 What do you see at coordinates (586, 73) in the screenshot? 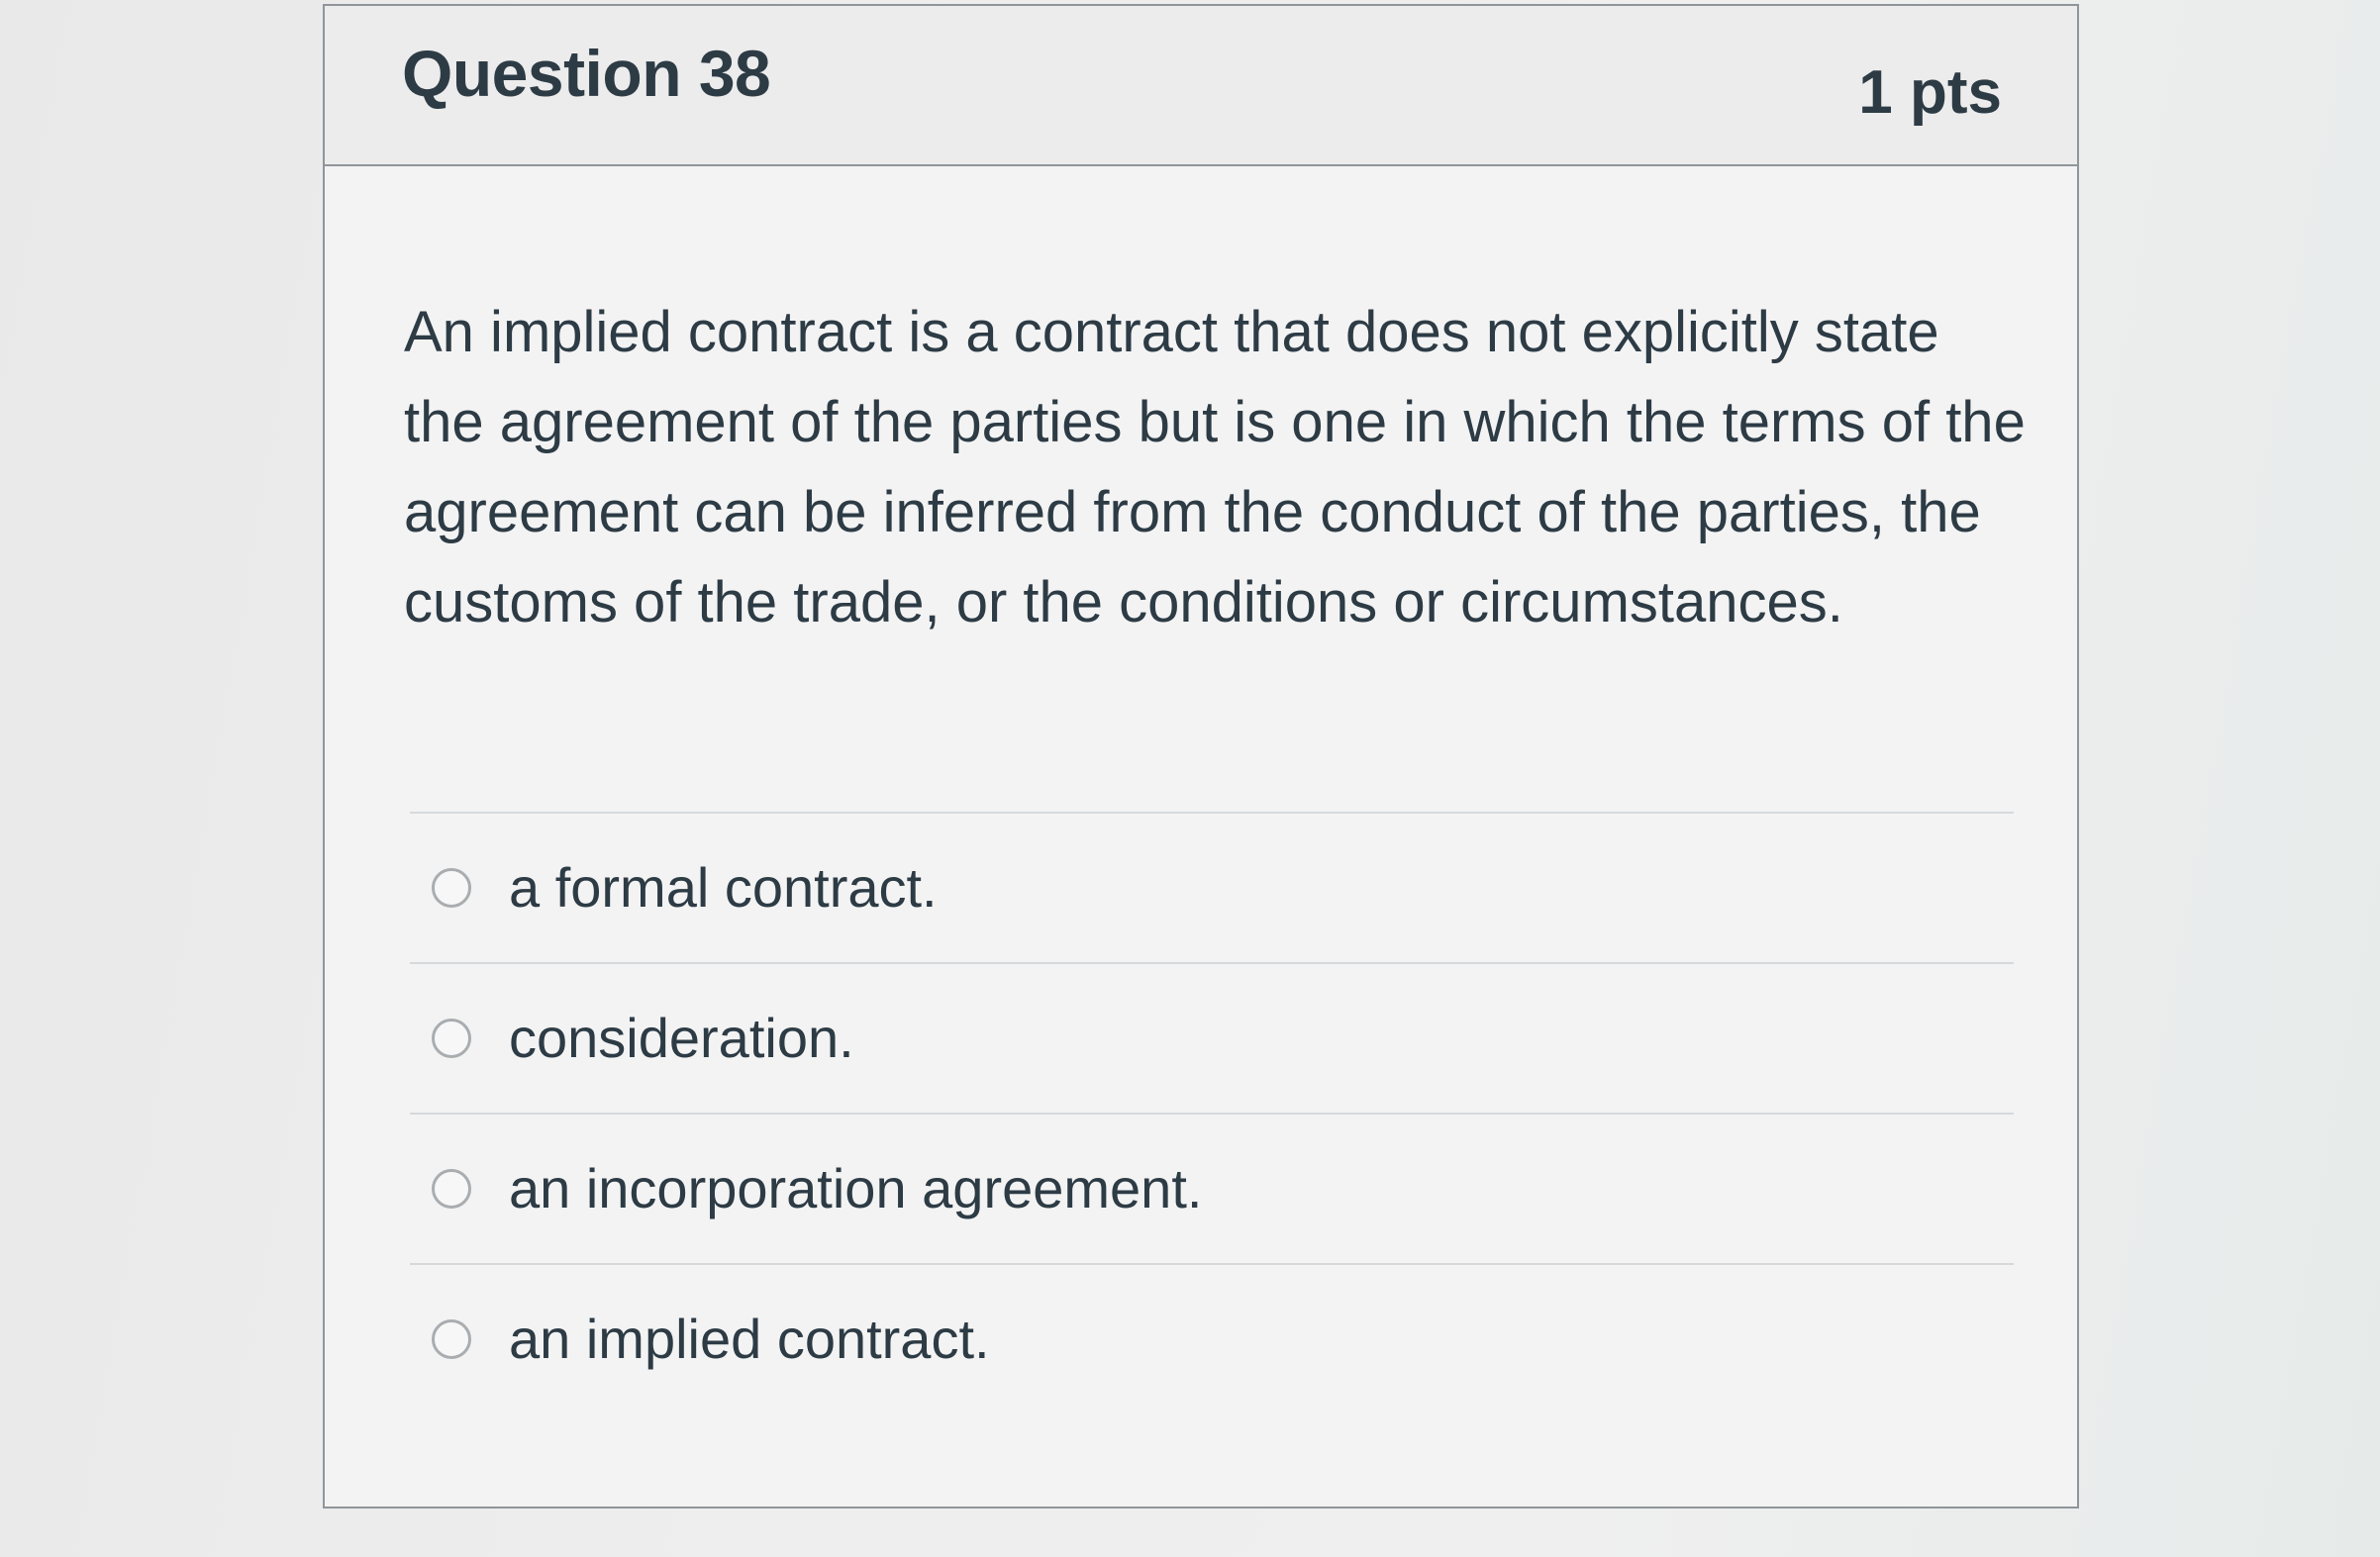
I see `question-title: Question 38` at bounding box center [586, 73].